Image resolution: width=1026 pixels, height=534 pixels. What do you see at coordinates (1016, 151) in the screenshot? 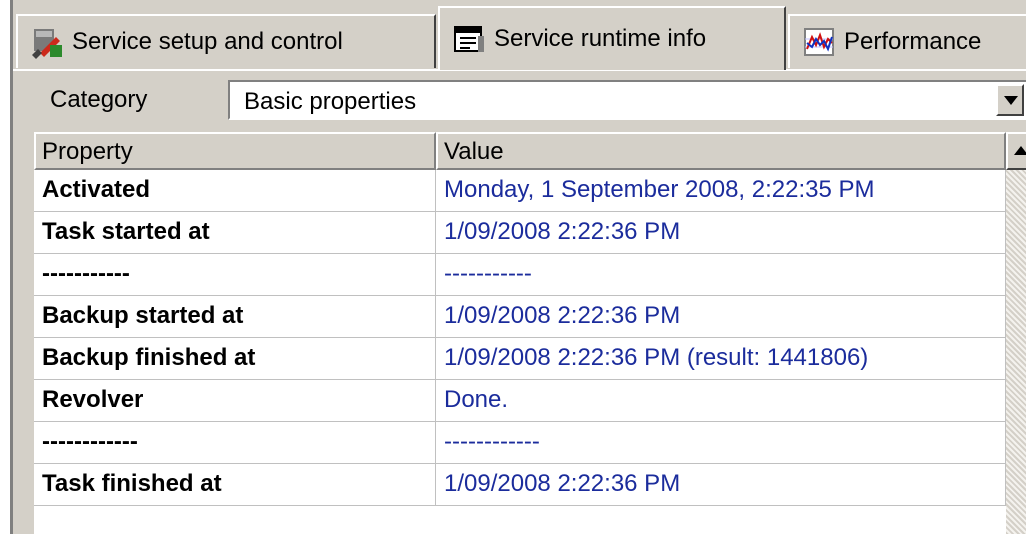
I see `scroll-up-arrow-icon` at bounding box center [1016, 151].